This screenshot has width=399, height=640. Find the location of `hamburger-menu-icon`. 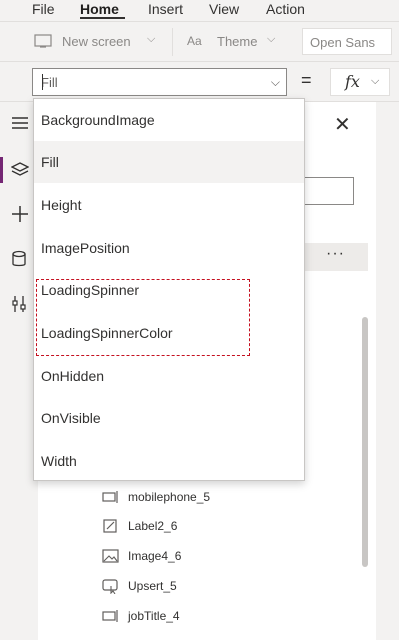

hamburger-menu-icon is located at coordinates (20, 123).